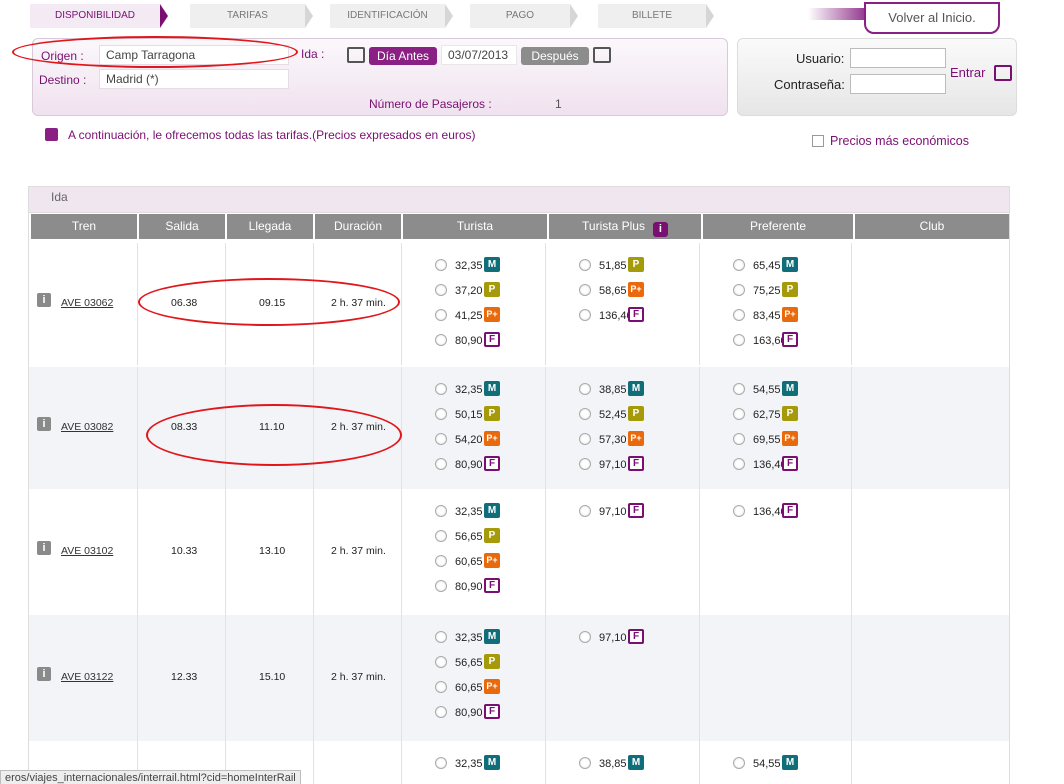 The height and width of the screenshot is (784, 1064). I want to click on fare-option: 41,25 P+, so click(467, 317).